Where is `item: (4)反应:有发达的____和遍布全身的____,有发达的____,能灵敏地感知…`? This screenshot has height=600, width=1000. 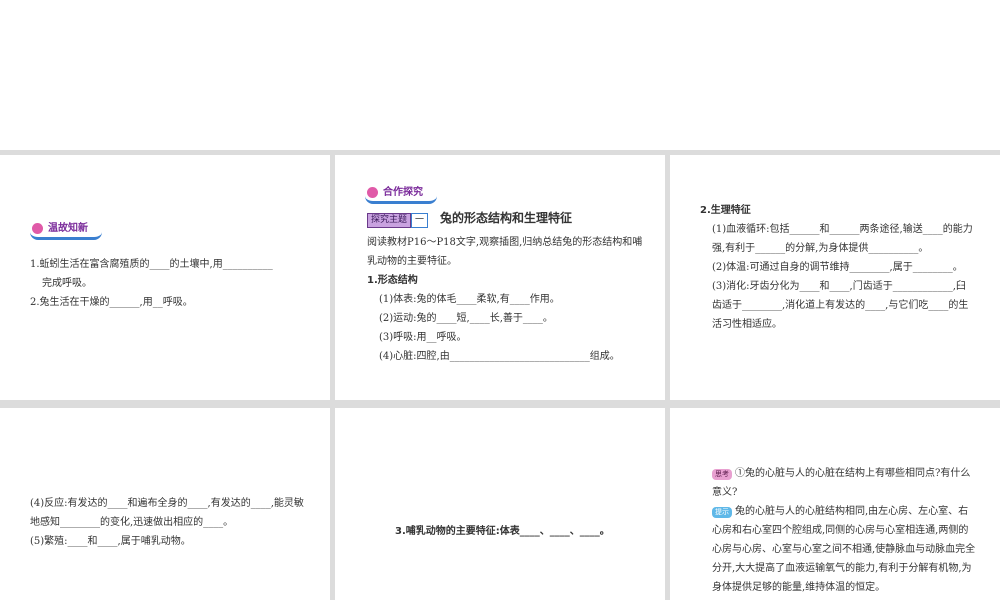 item: (4)反应:有发达的____和遍布全身的____,有发达的____,能灵敏地感知… is located at coordinates (167, 513).